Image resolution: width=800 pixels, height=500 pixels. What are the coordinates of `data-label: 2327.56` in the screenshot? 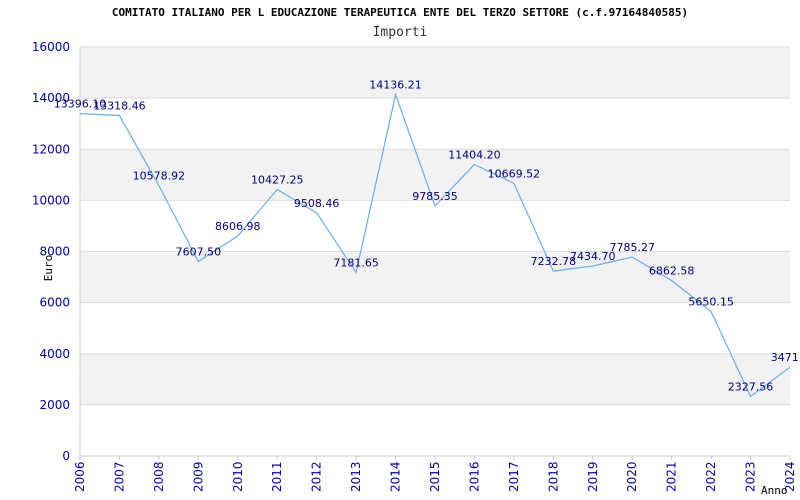 It's located at (751, 387).